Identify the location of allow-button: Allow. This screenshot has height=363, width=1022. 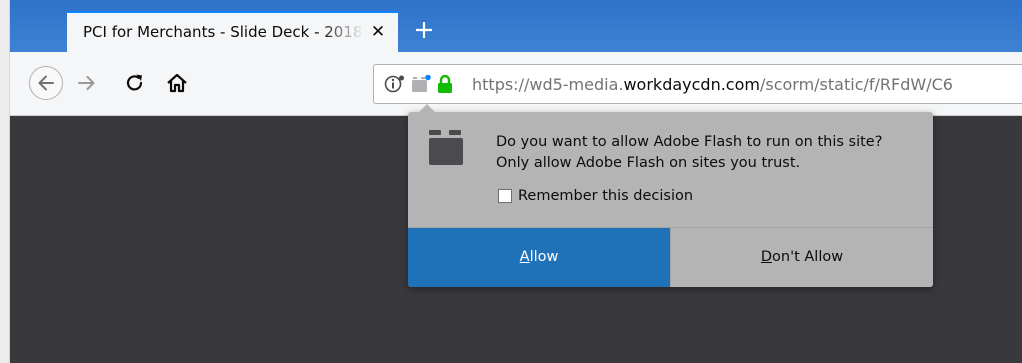
(539, 257).